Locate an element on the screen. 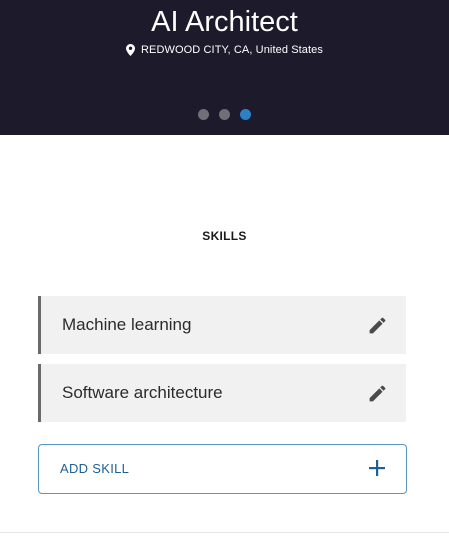  skill-label: Machine learning is located at coordinates (127, 324).